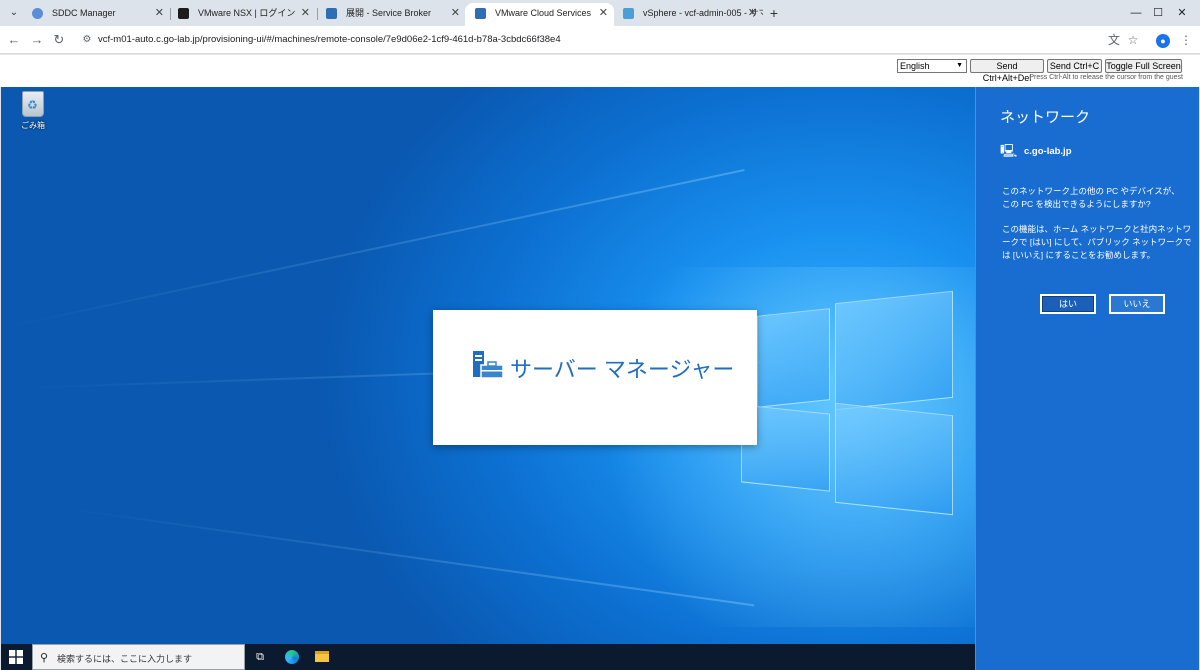 This screenshot has width=1200, height=670. Describe the element at coordinates (1074, 66) in the screenshot. I see `send-ctrl-c-button: Send Ctrl+C` at that location.